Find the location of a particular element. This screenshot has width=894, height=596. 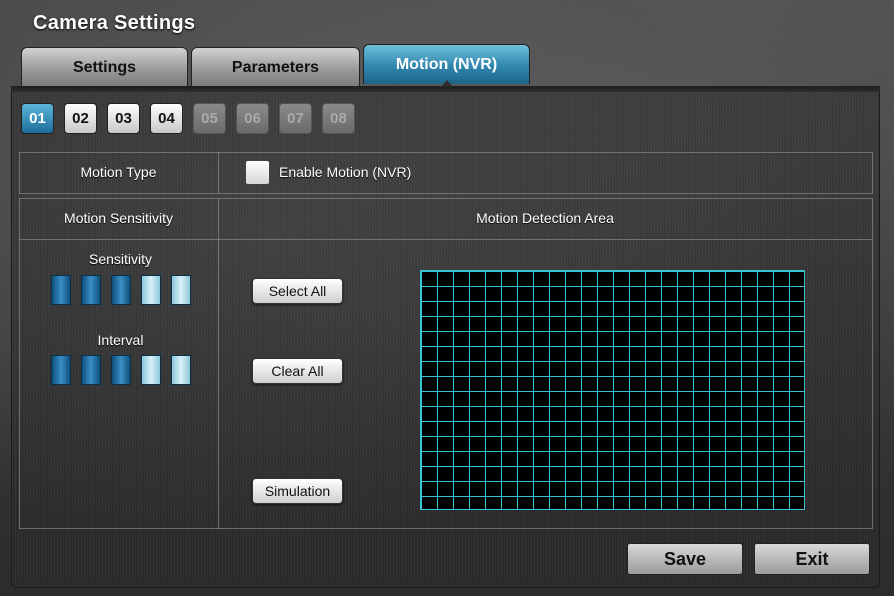

simulation-button: Simulation is located at coordinates (297, 491).